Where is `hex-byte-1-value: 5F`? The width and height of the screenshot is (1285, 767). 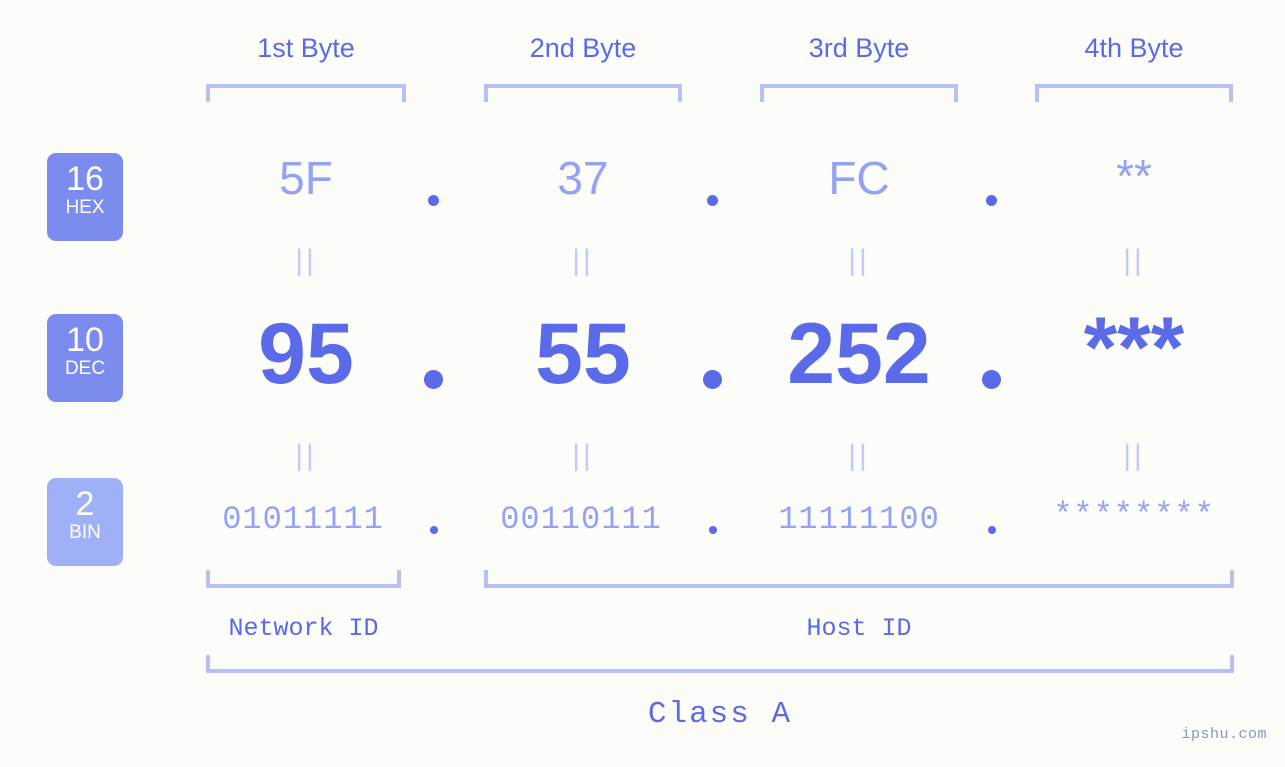
hex-byte-1-value: 5F is located at coordinates (306, 178).